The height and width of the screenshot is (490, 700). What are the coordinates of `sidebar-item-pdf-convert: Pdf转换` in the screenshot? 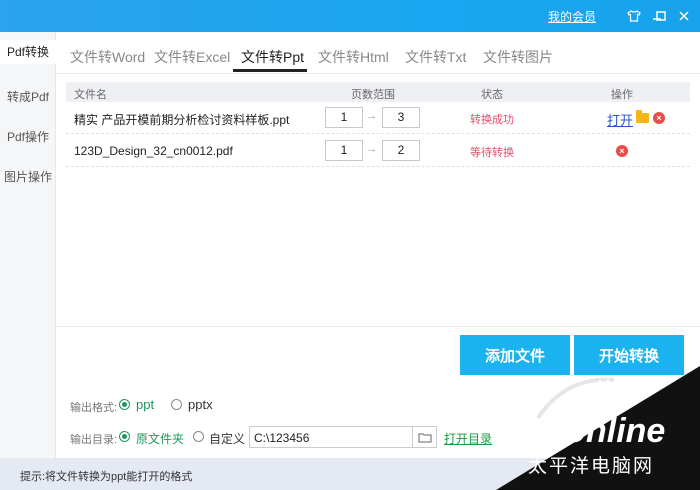 It's located at (28, 52).